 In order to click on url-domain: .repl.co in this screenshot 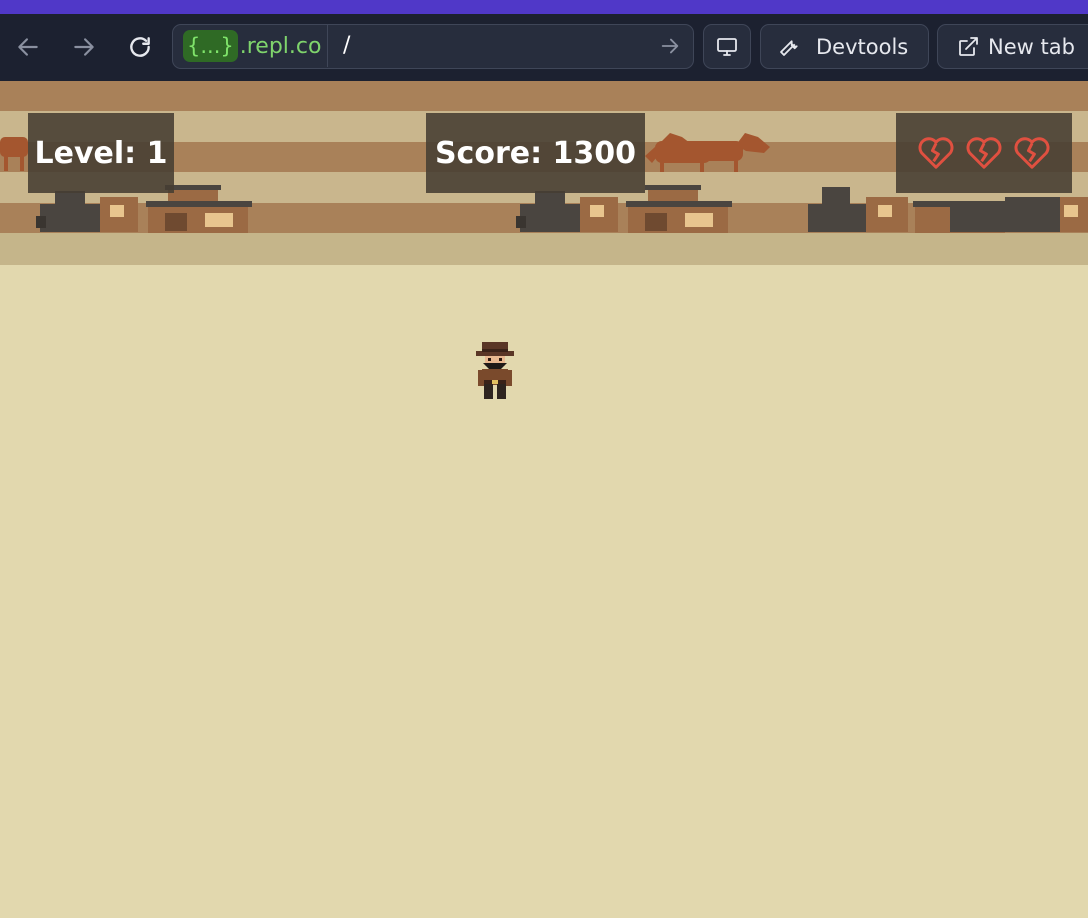, I will do `click(280, 46)`.